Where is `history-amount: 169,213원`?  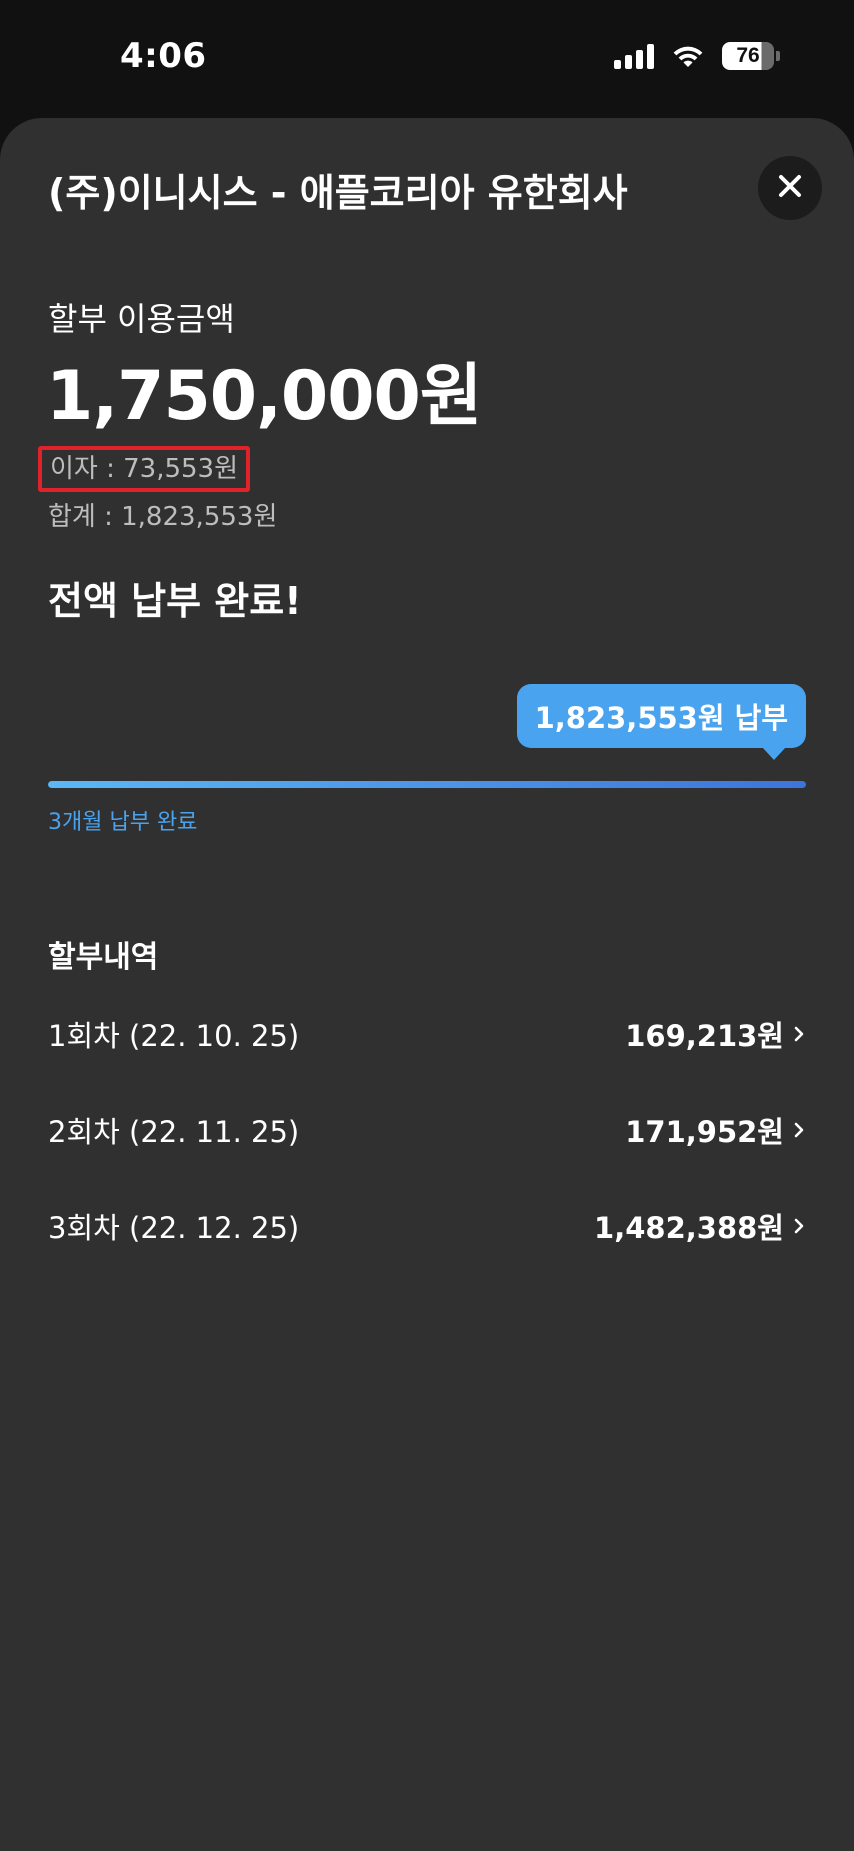
history-amount: 169,213원 is located at coordinates (704, 1036).